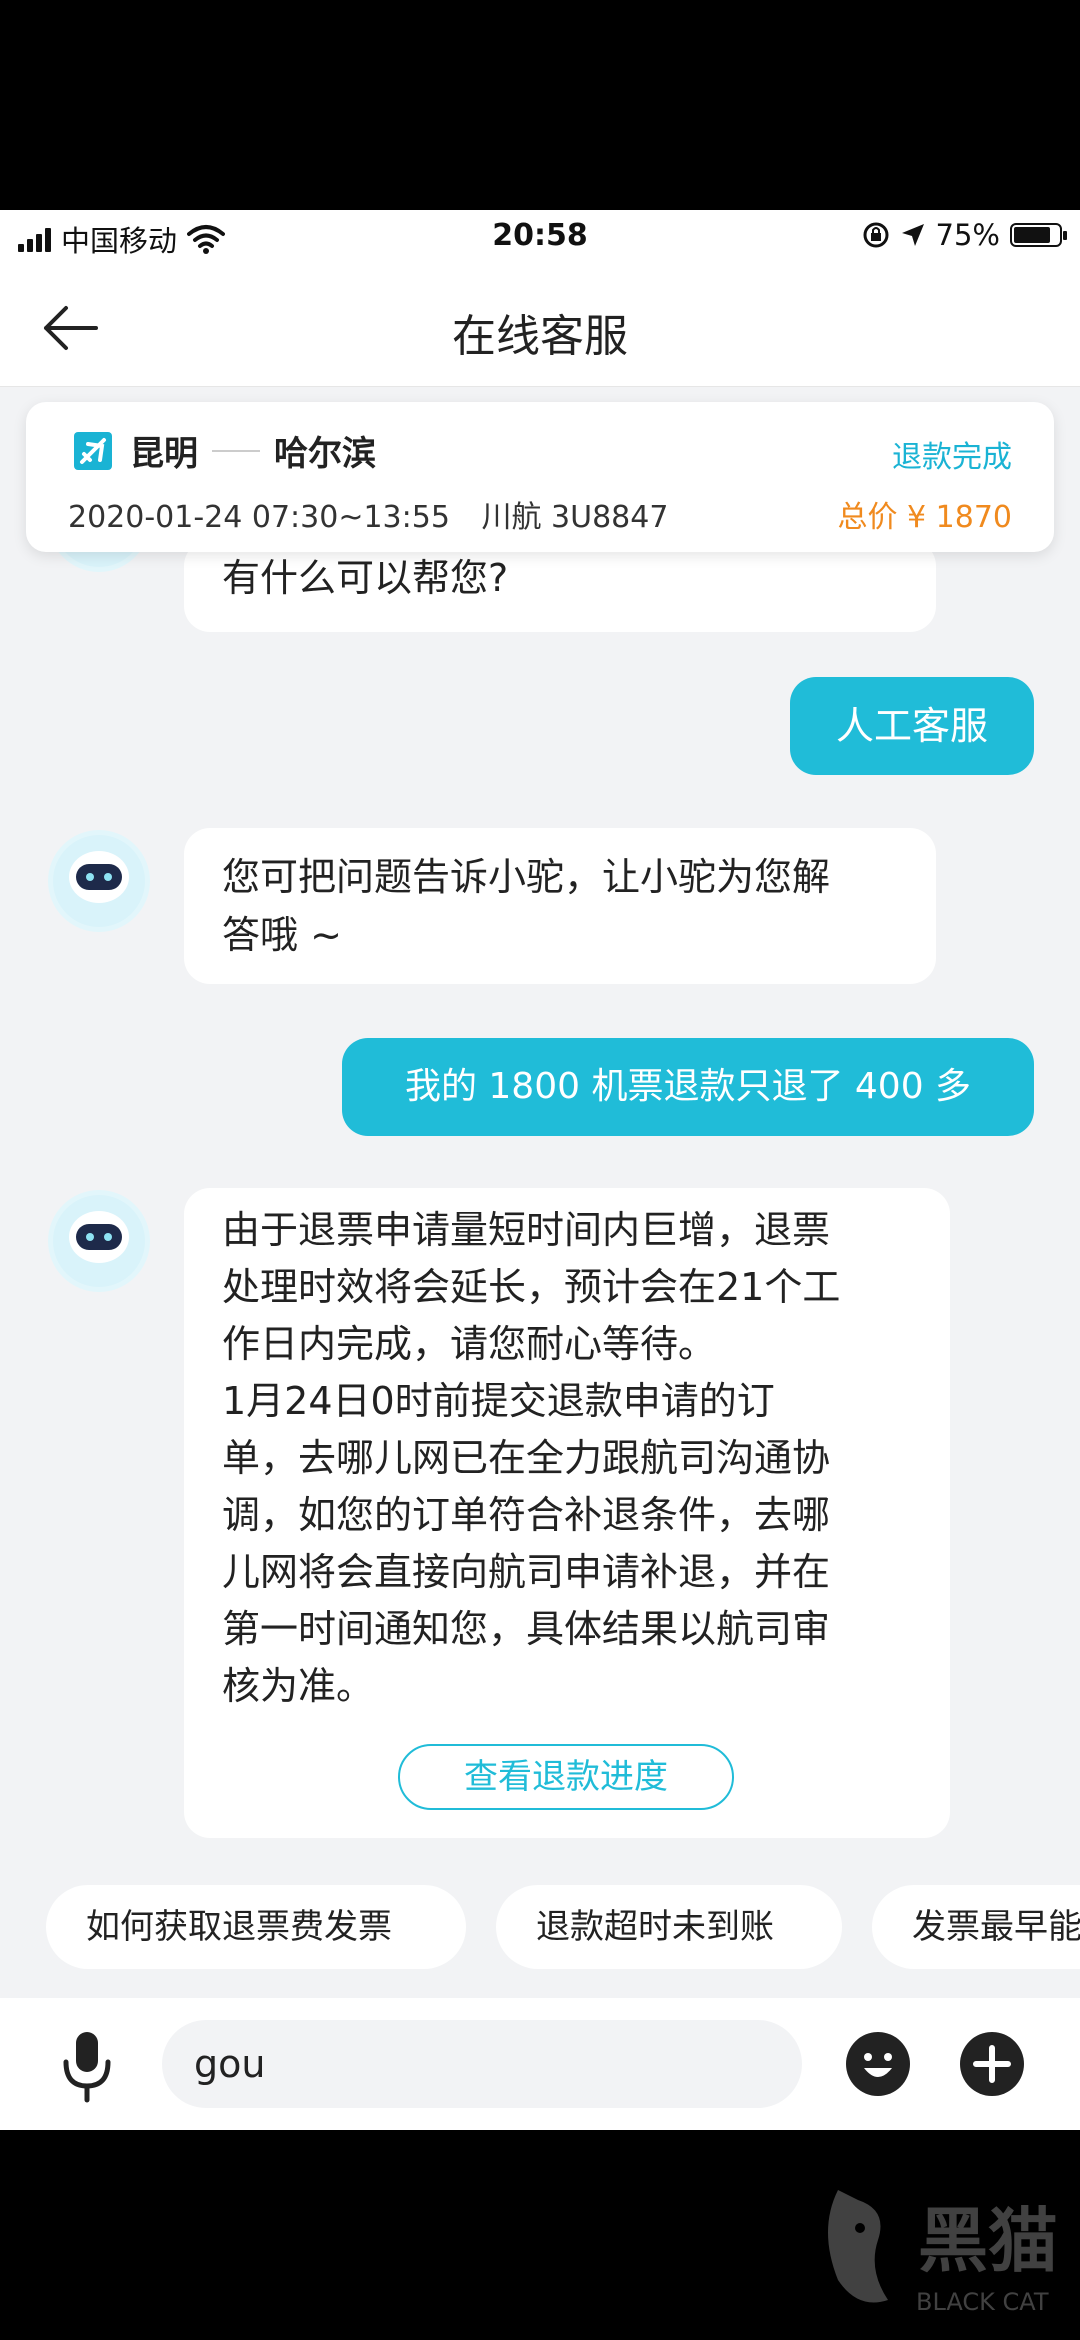  Describe the element at coordinates (566, 1777) in the screenshot. I see `view-refund-progress-button: 查看退款进度` at that location.